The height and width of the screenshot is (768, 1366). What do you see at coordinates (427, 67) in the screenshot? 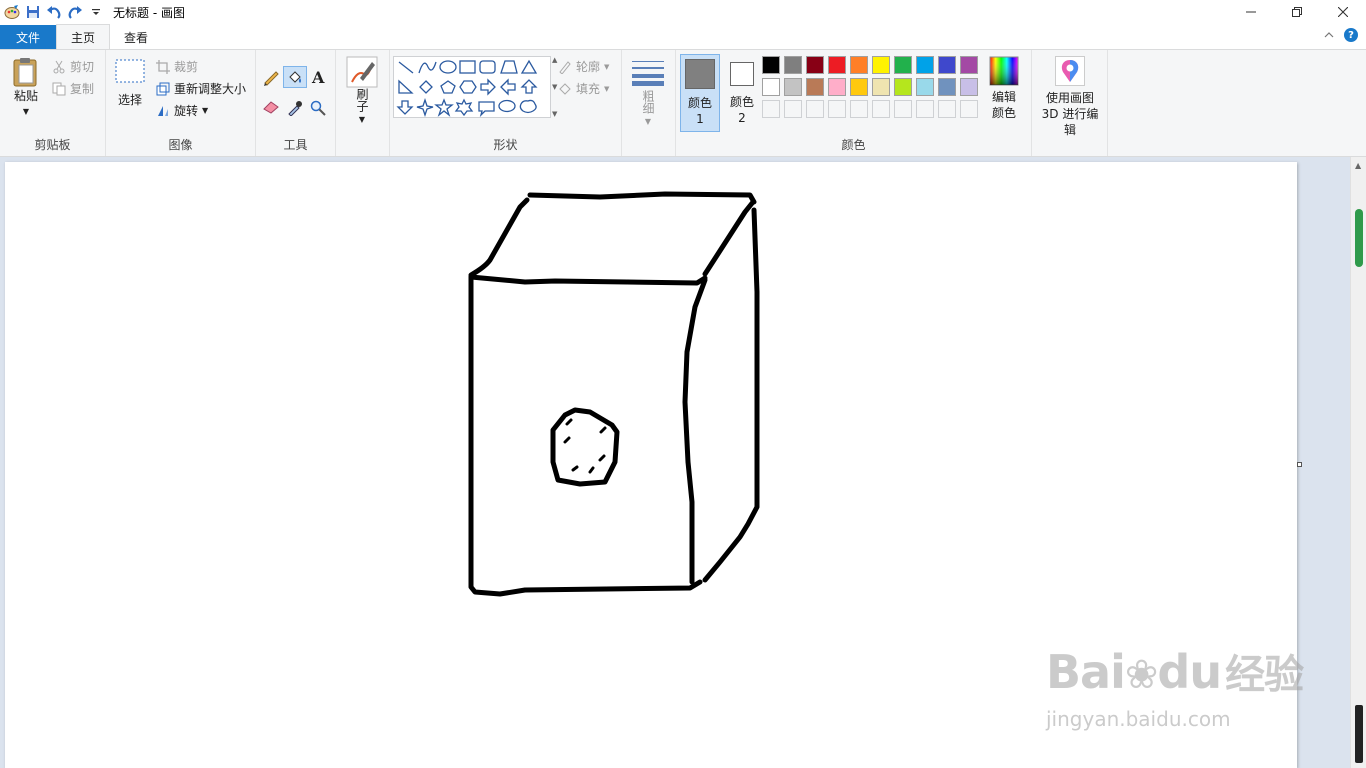
I see `curve-shape` at bounding box center [427, 67].